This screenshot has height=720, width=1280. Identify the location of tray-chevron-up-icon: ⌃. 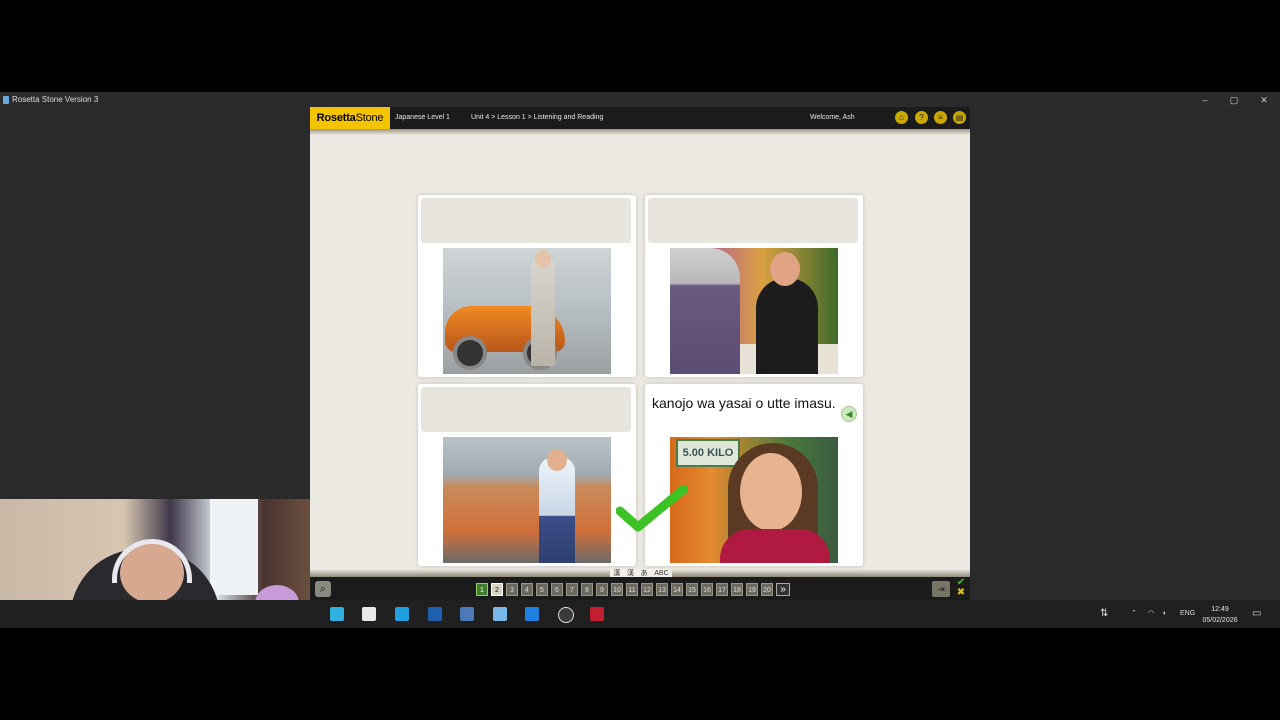
(1134, 614).